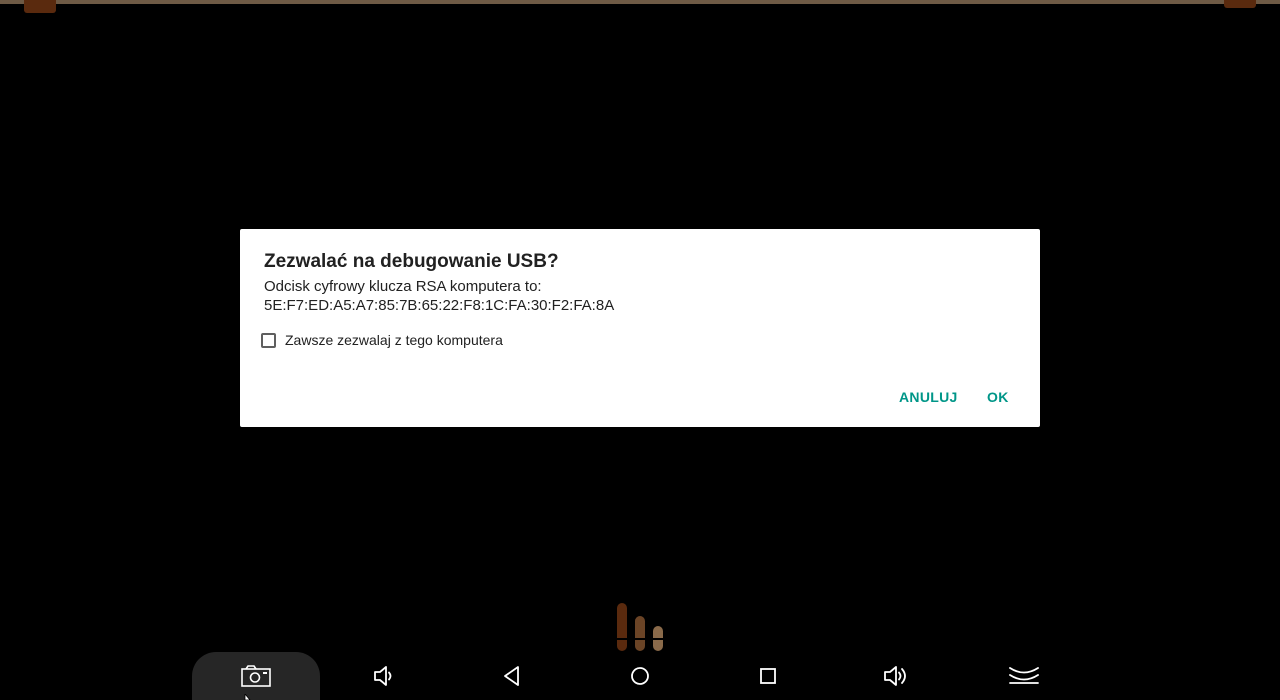 The image size is (1280, 700). I want to click on always-allow-checkbox-row: Zawsze zezwalaj z tego komputera, so click(382, 340).